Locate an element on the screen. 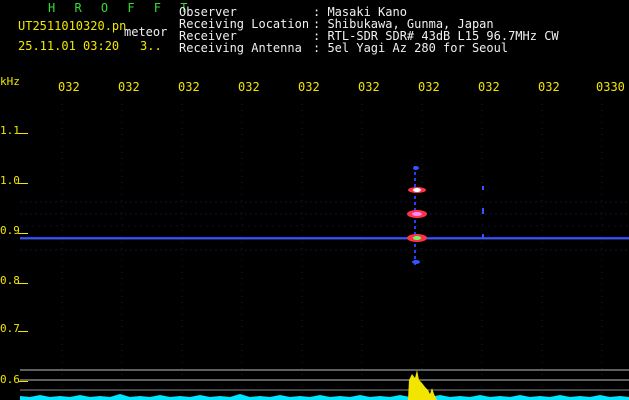 The width and height of the screenshot is (629, 400). y-tick: 0.9 is located at coordinates (10, 230).